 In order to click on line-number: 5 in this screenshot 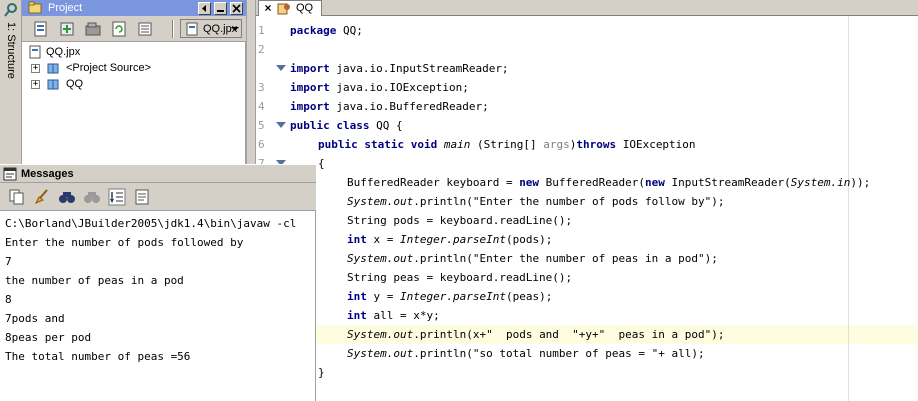, I will do `click(261, 125)`.